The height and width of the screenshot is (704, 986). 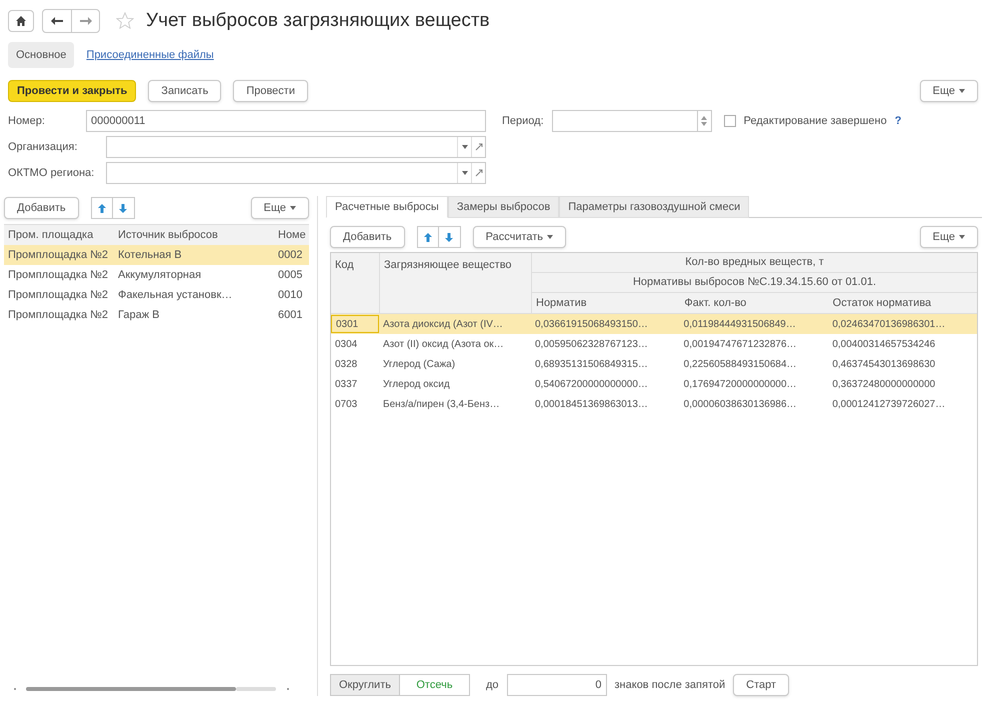 I want to click on tab: Параметры газовоздушной смеси, so click(x=654, y=207).